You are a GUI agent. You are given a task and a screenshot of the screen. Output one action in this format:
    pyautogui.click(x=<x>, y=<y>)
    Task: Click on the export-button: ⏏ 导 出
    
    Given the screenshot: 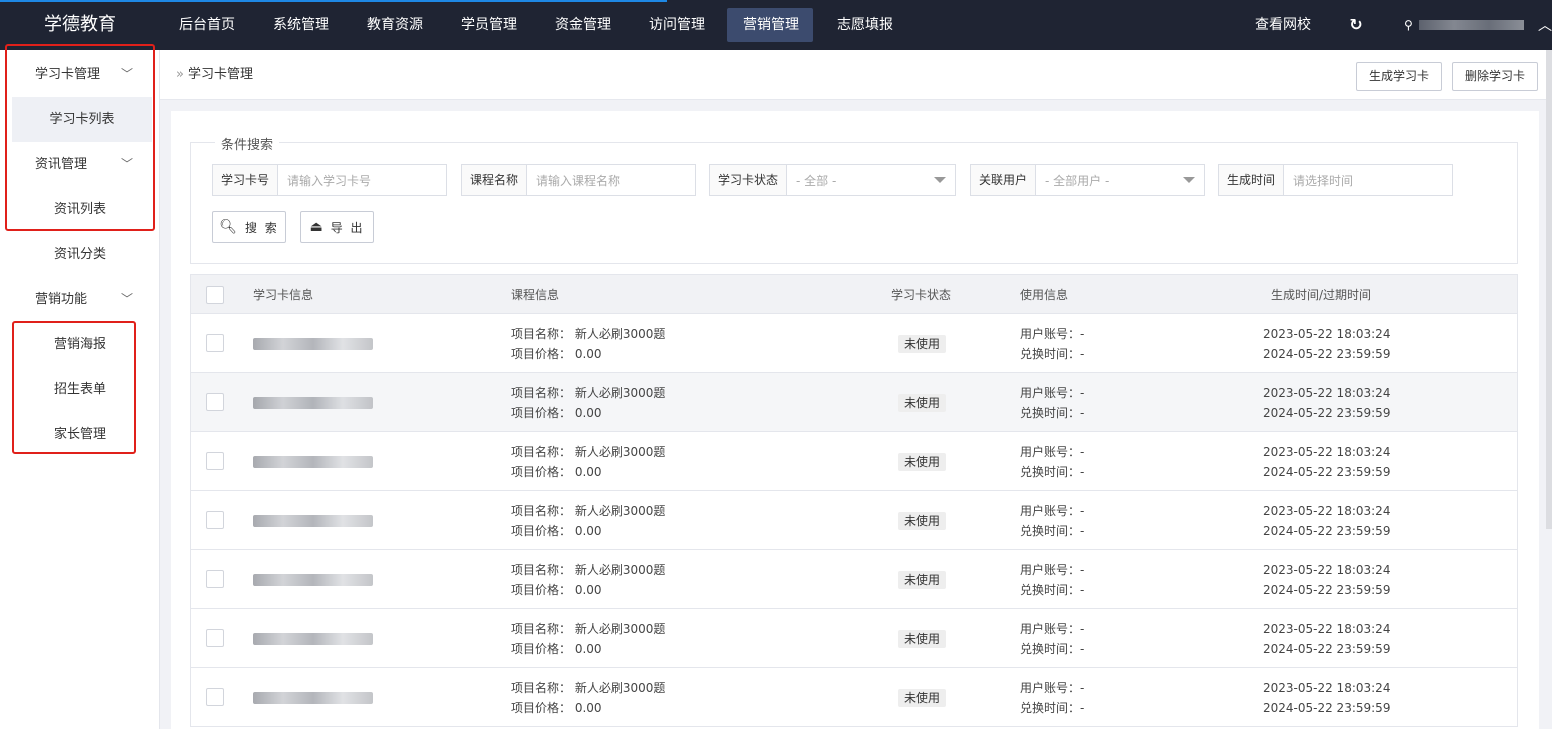 What is the action you would take?
    pyautogui.click(x=337, y=227)
    